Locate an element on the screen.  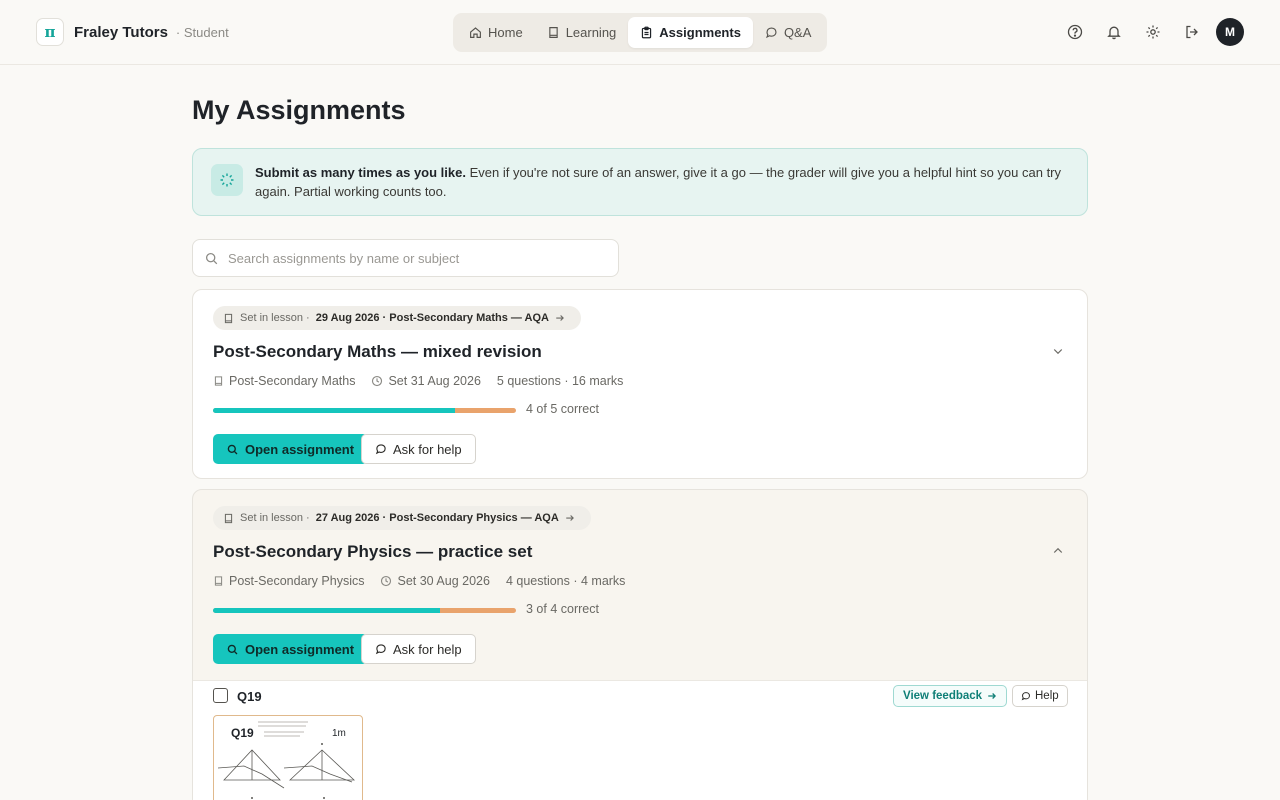
bell-icon is located at coordinates (1114, 32).